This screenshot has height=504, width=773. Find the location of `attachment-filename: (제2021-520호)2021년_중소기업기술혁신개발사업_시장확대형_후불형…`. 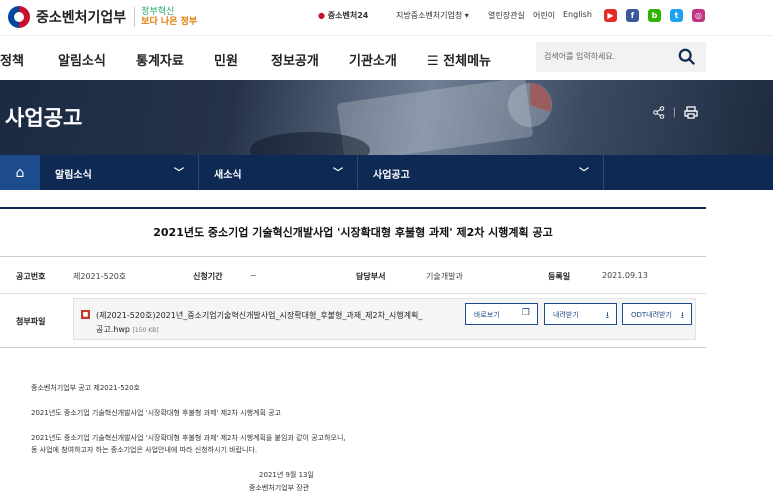

attachment-filename: (제2021-520호)2021년_중소기업기술혁신개발사업_시장확대형_후불형… is located at coordinates (276, 323).